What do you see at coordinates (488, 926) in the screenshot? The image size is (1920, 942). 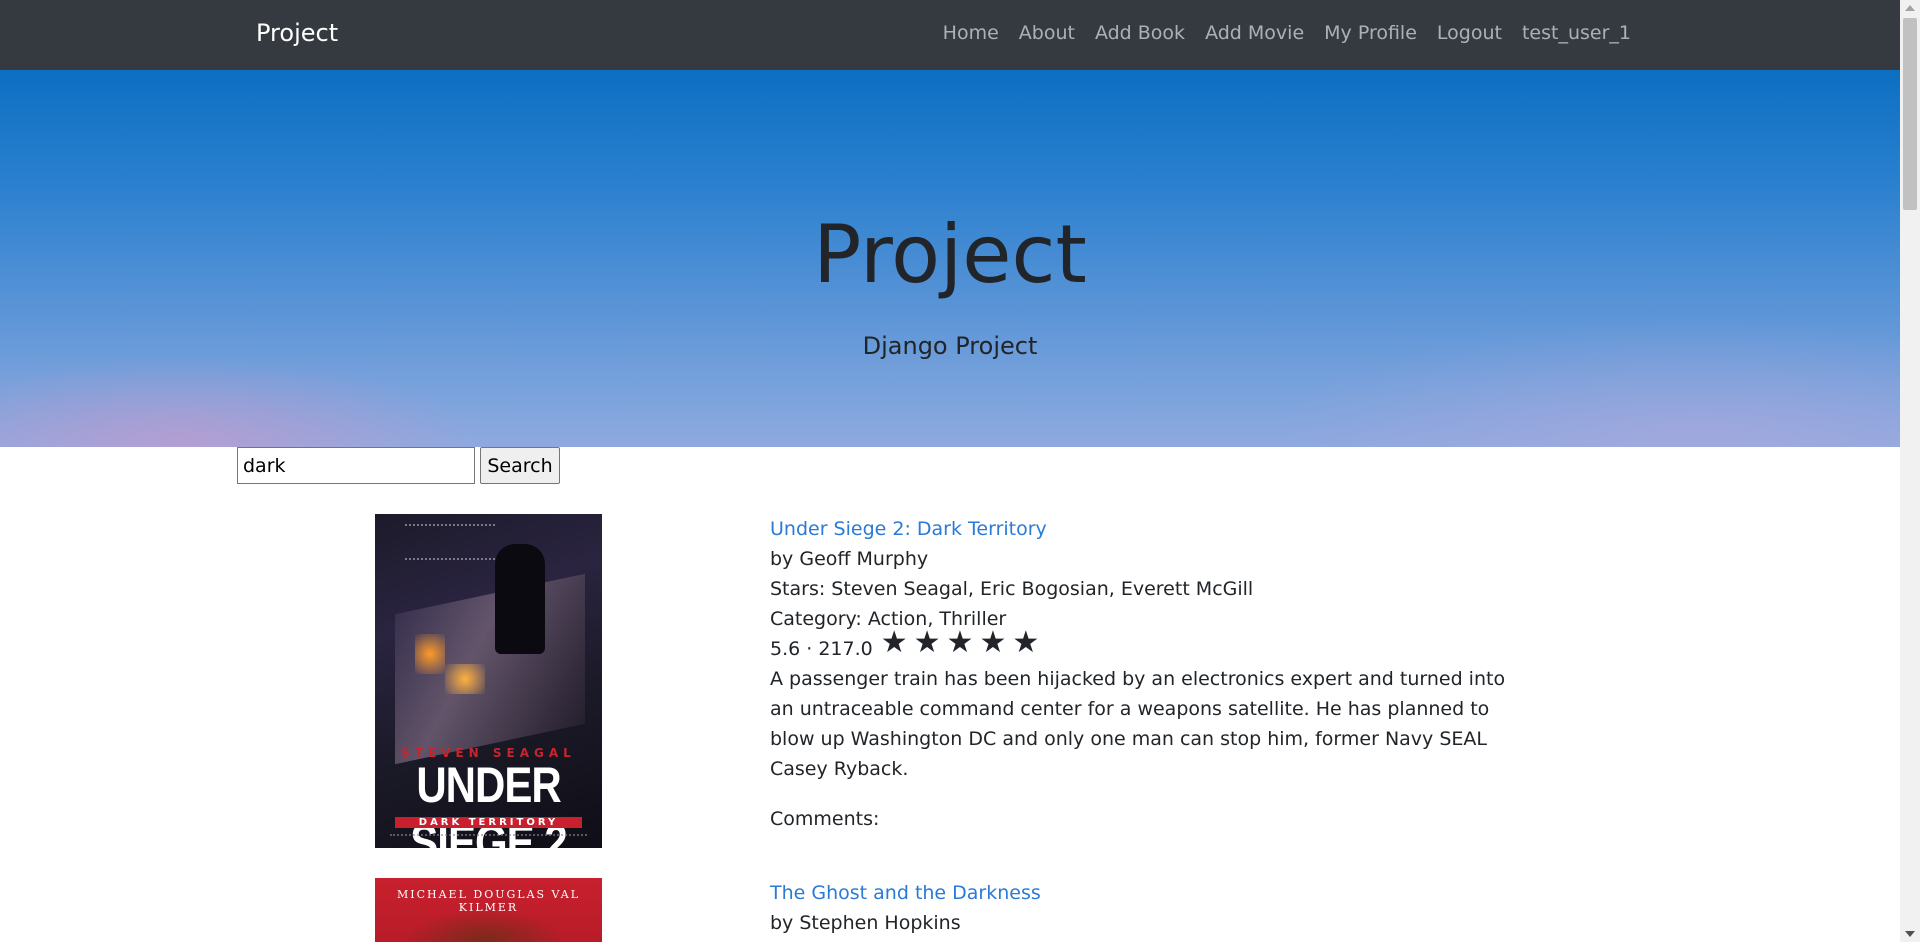 I see `poster-art` at bounding box center [488, 926].